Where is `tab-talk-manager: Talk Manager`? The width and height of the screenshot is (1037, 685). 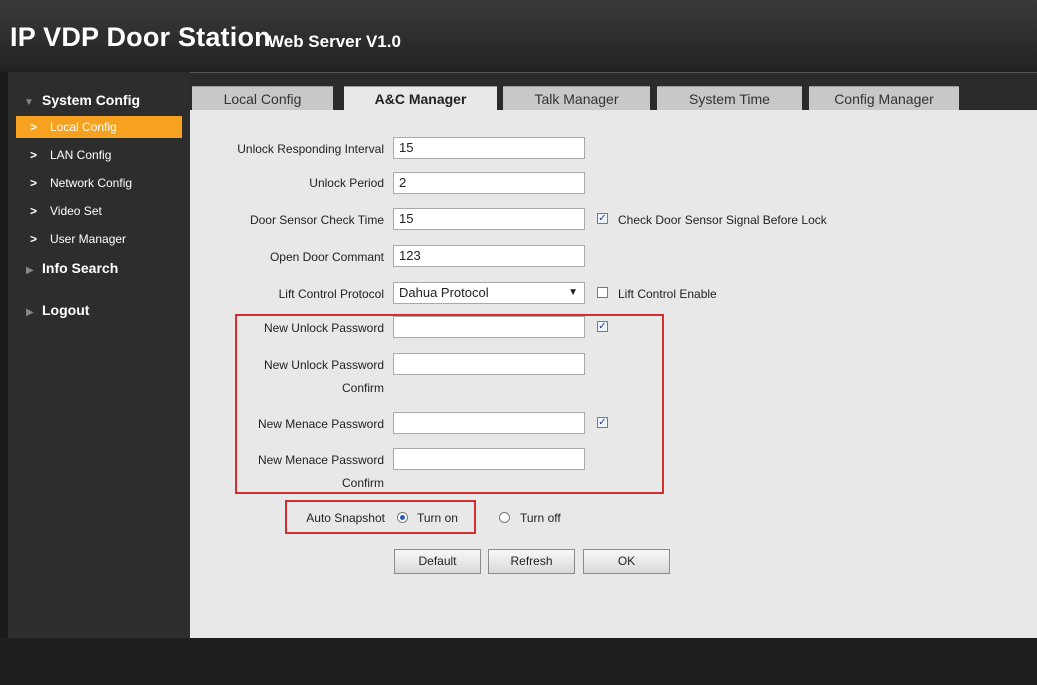 tab-talk-manager: Talk Manager is located at coordinates (576, 98).